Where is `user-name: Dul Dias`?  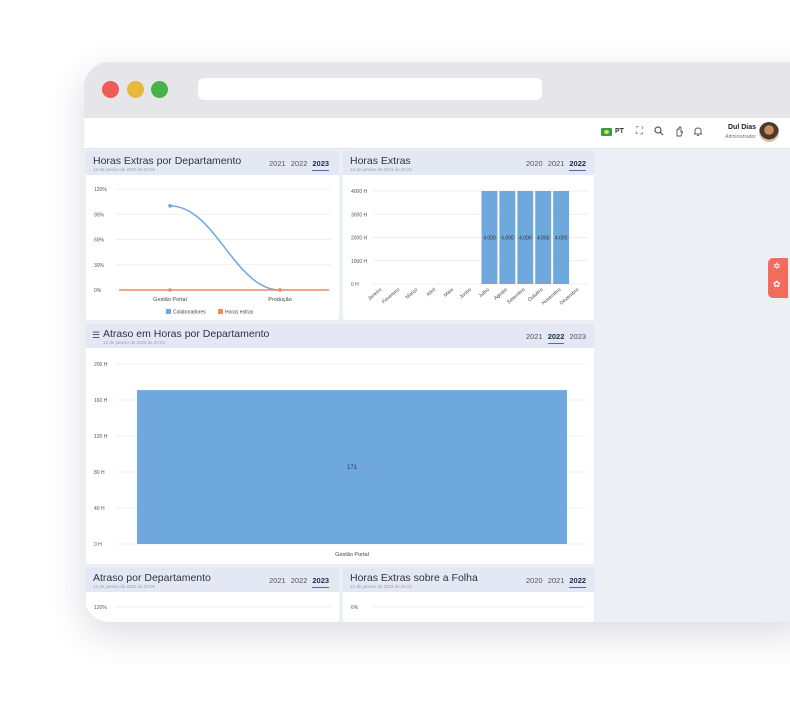
user-name: Dul Dias is located at coordinates (730, 127).